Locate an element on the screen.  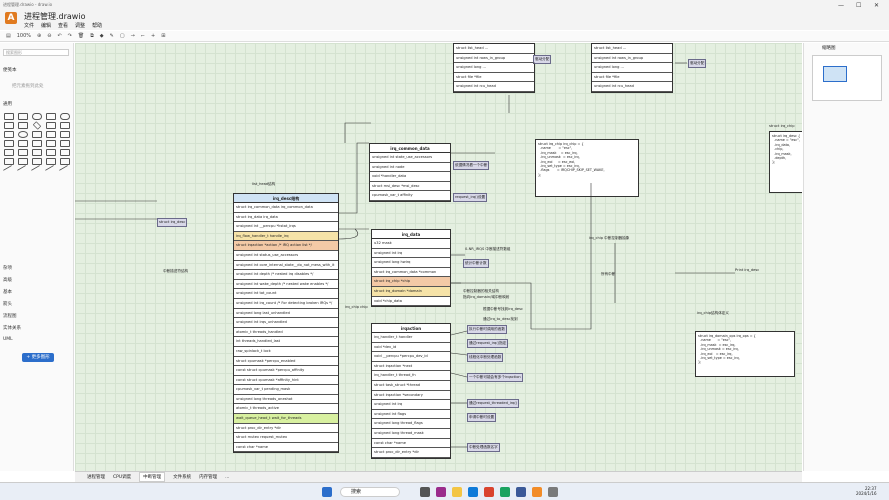
tab-interrupt: 中断管理 is located at coordinates (152, 477).